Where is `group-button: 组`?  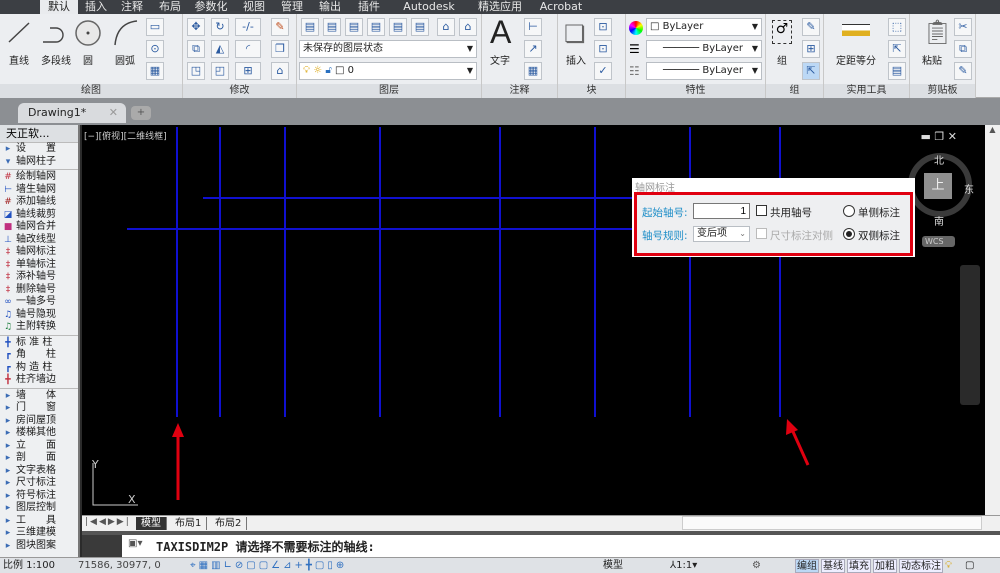
group-button: 组 is located at coordinates (782, 59).